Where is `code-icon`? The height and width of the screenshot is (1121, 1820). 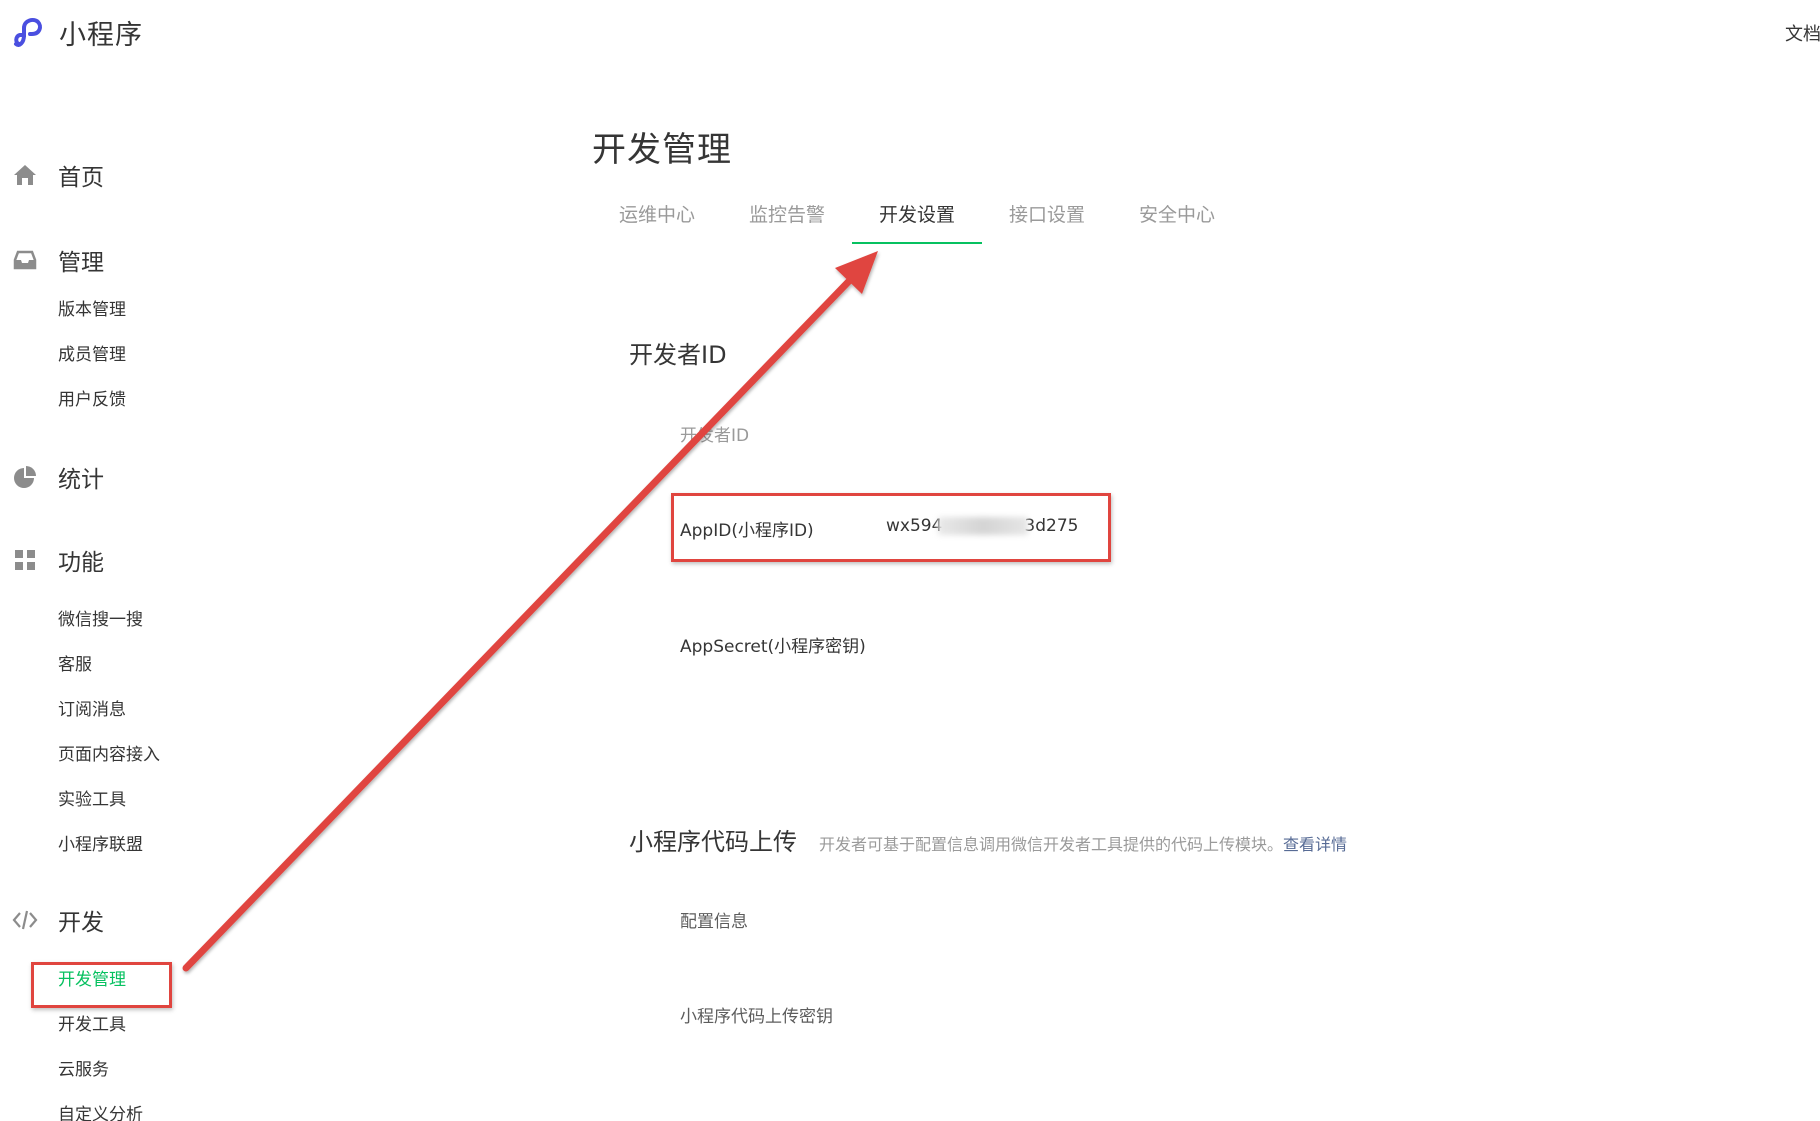 code-icon is located at coordinates (25, 920).